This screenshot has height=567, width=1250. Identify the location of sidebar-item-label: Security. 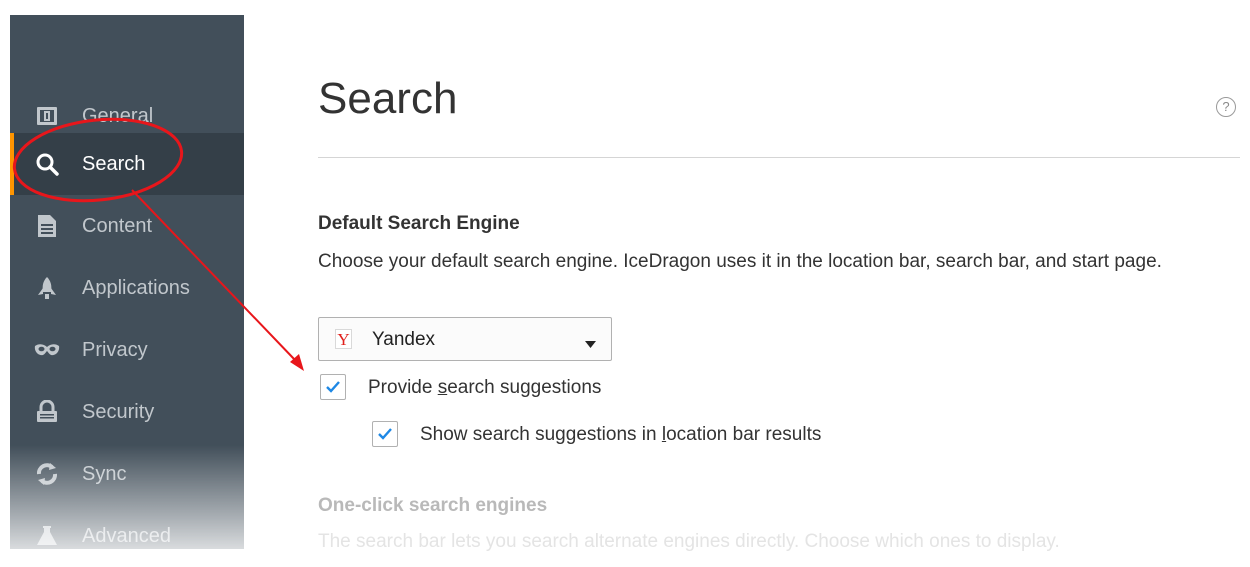
(118, 411).